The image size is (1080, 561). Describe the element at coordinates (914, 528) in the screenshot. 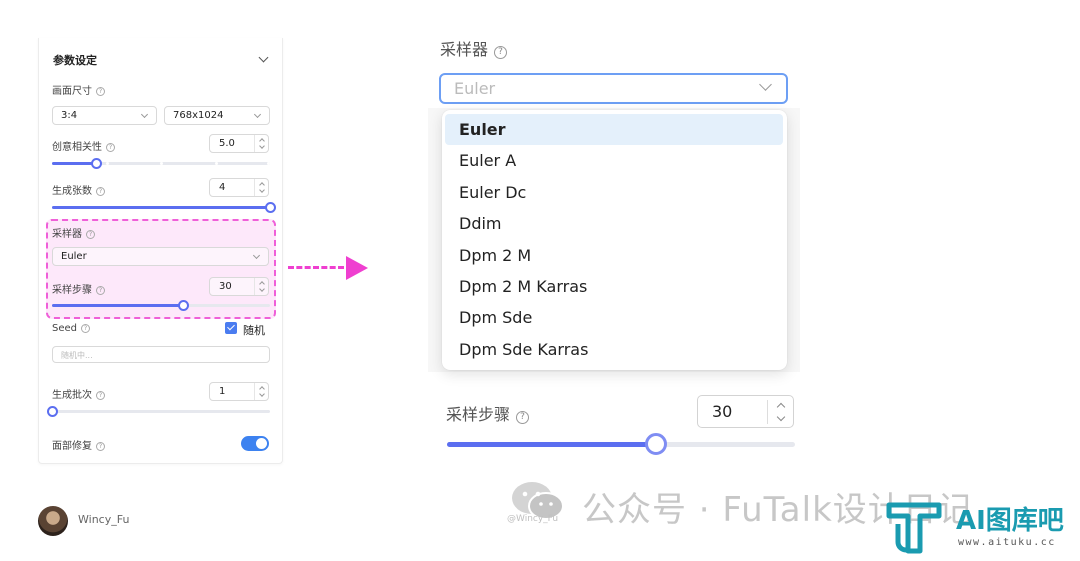

I see `aituku-logo-icon` at that location.